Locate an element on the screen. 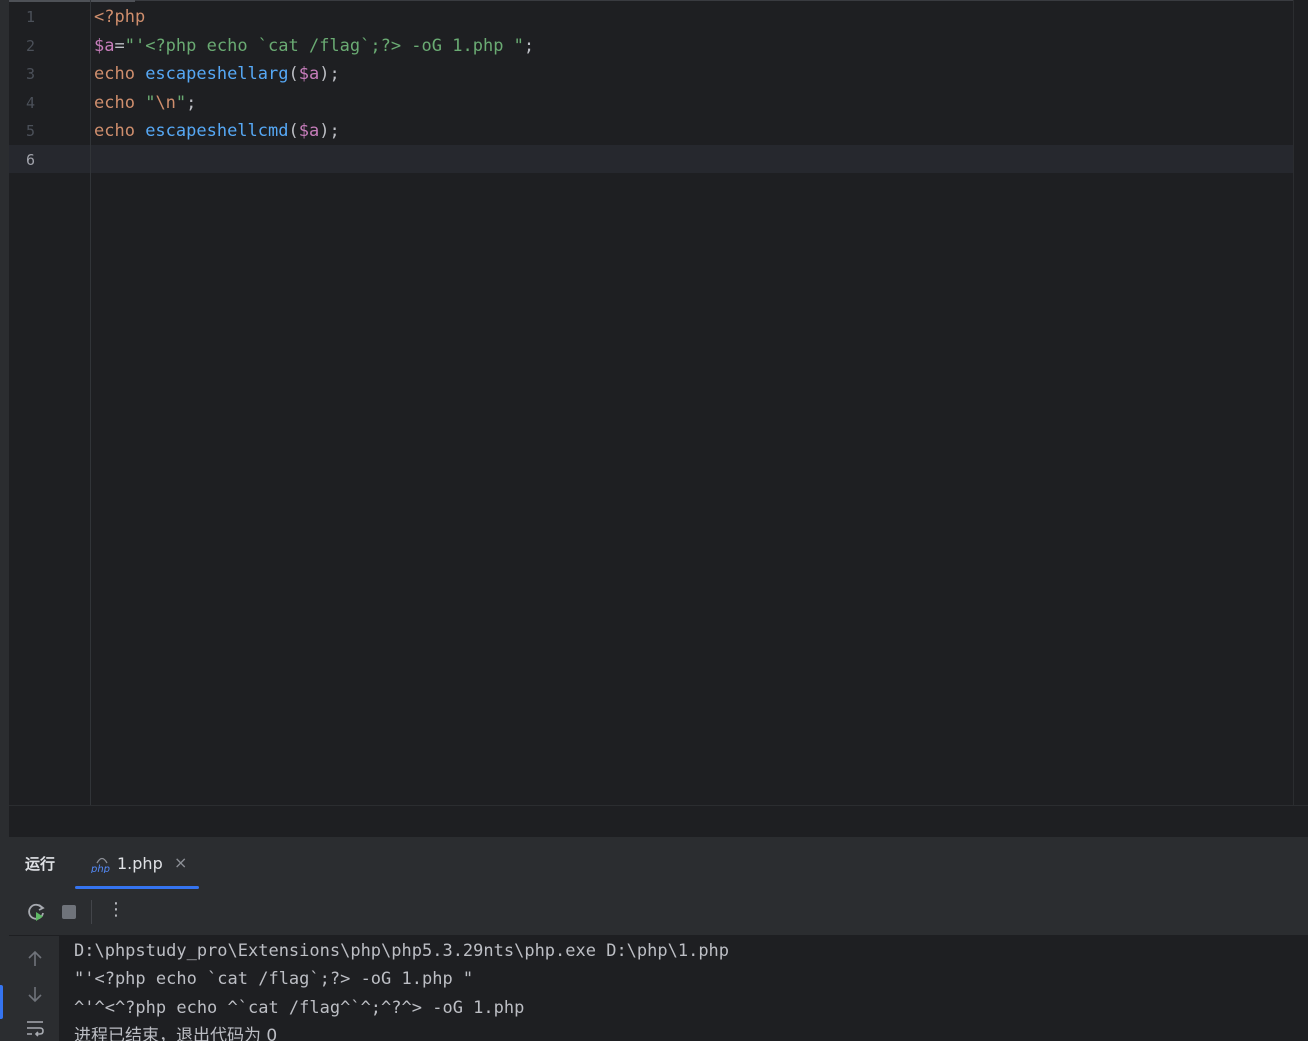 This screenshot has height=1041, width=1308. code-line: 4 echo "\n"; is located at coordinates (651, 103).